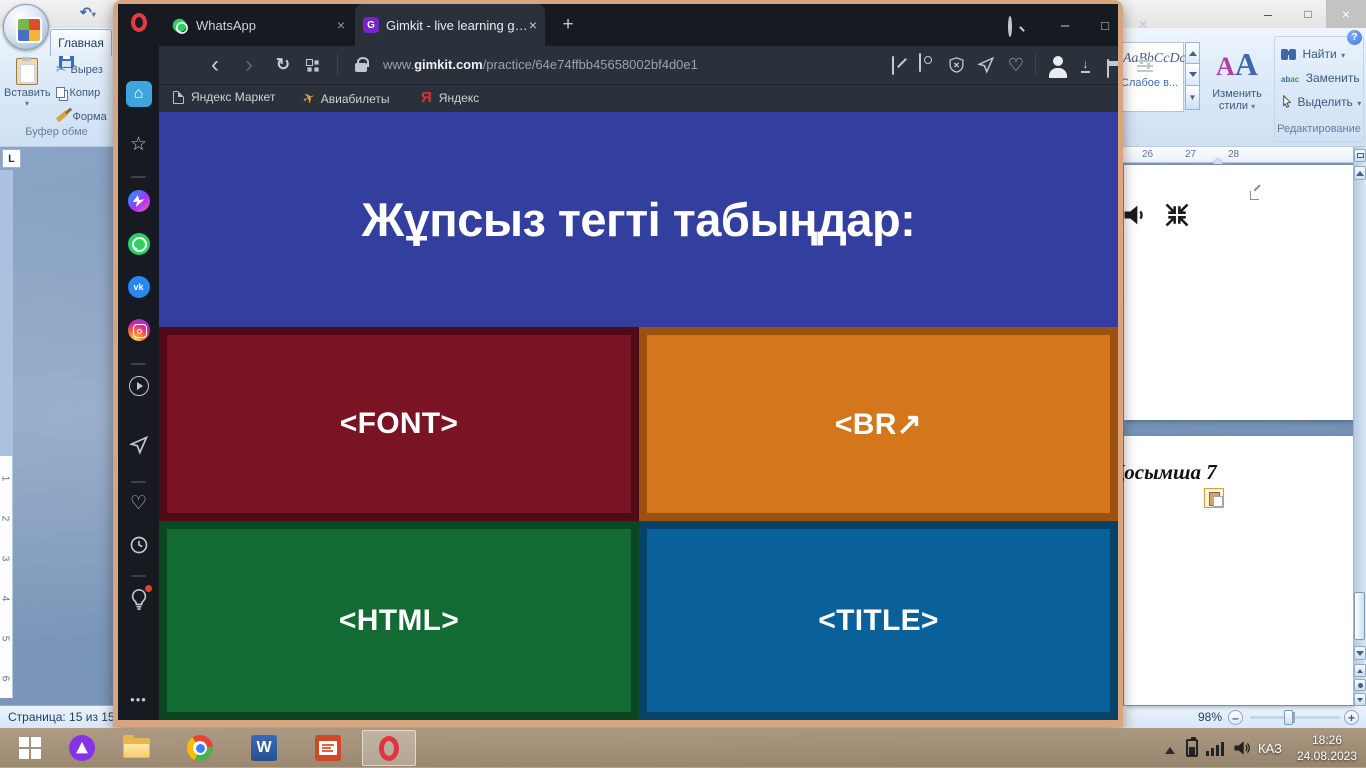  Describe the element at coordinates (81, 116) in the screenshot. I see `format-painter-button: Форма` at that location.